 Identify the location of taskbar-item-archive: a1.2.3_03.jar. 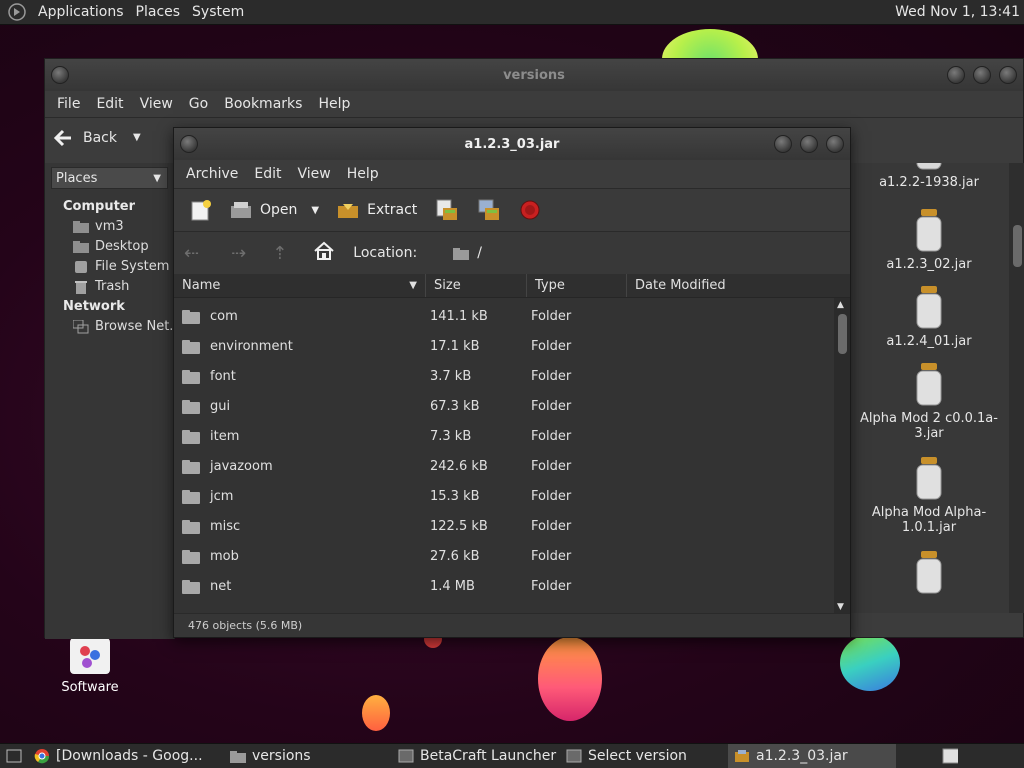
(812, 755).